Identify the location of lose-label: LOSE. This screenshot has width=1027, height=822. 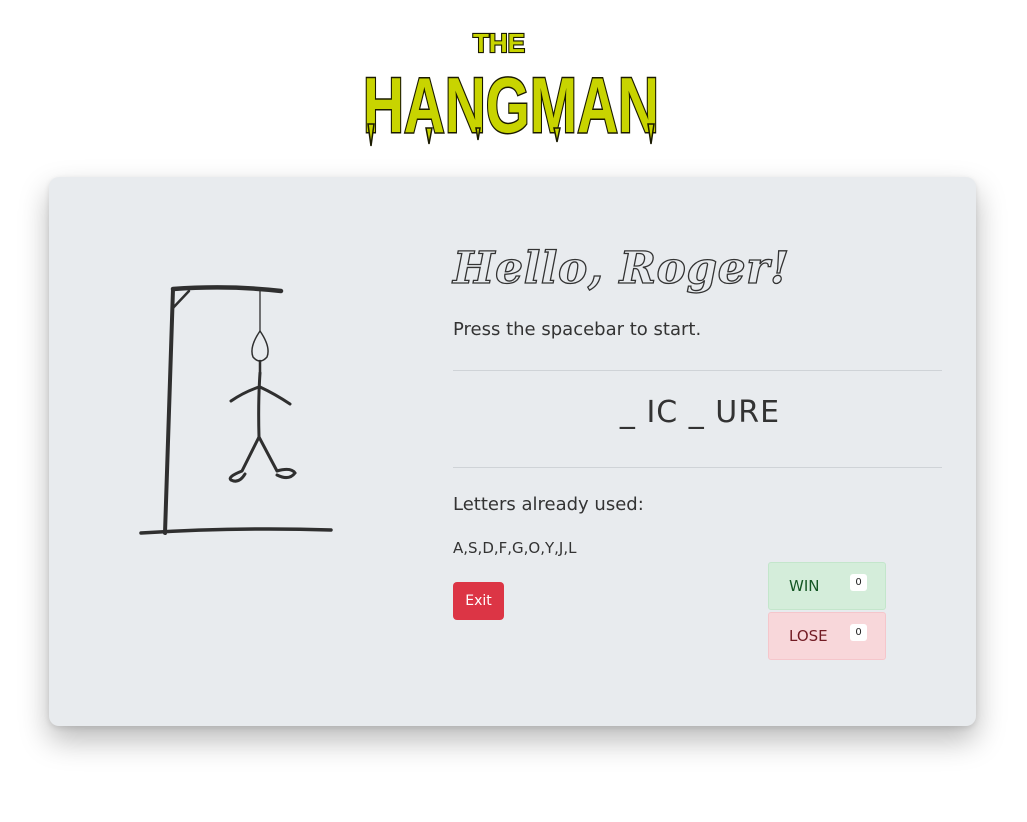
(808, 636).